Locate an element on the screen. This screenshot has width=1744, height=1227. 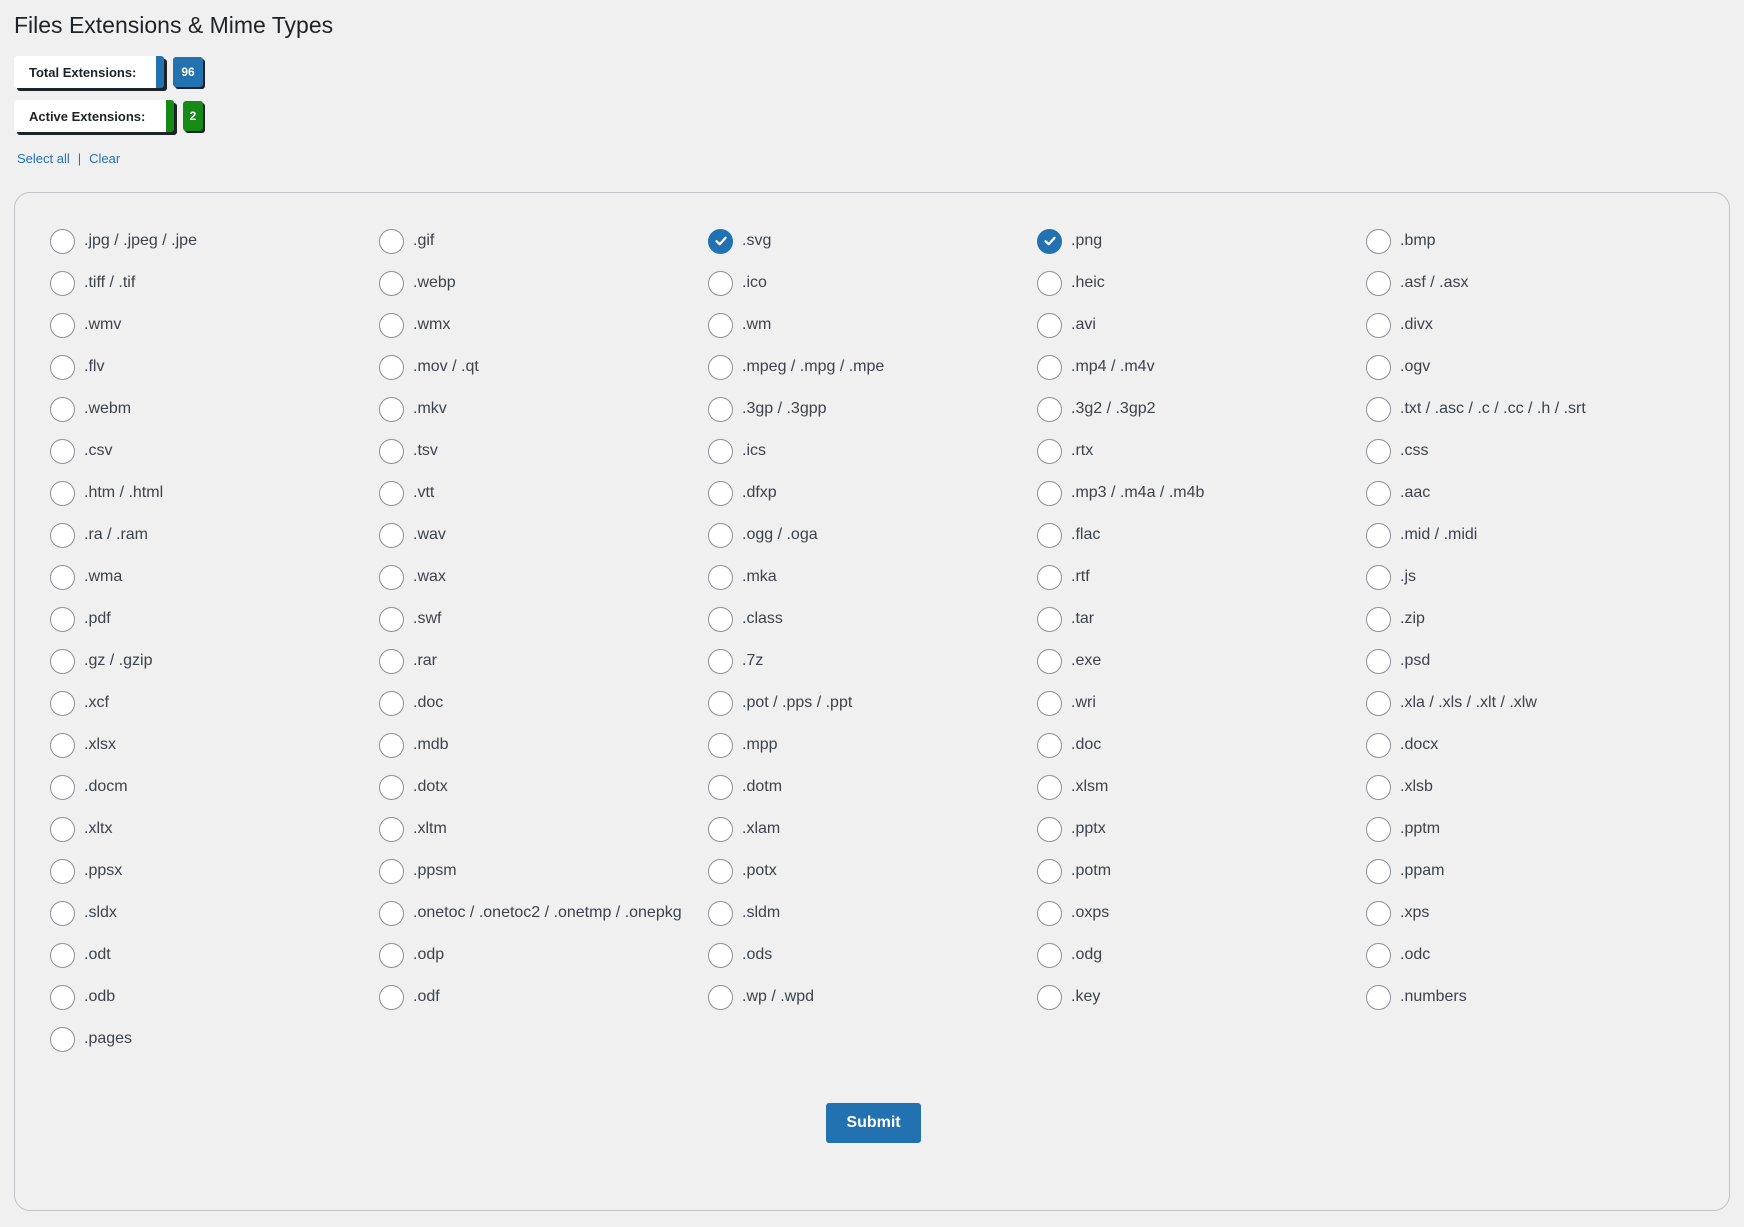
extension-option: .dotm is located at coordinates (872, 787).